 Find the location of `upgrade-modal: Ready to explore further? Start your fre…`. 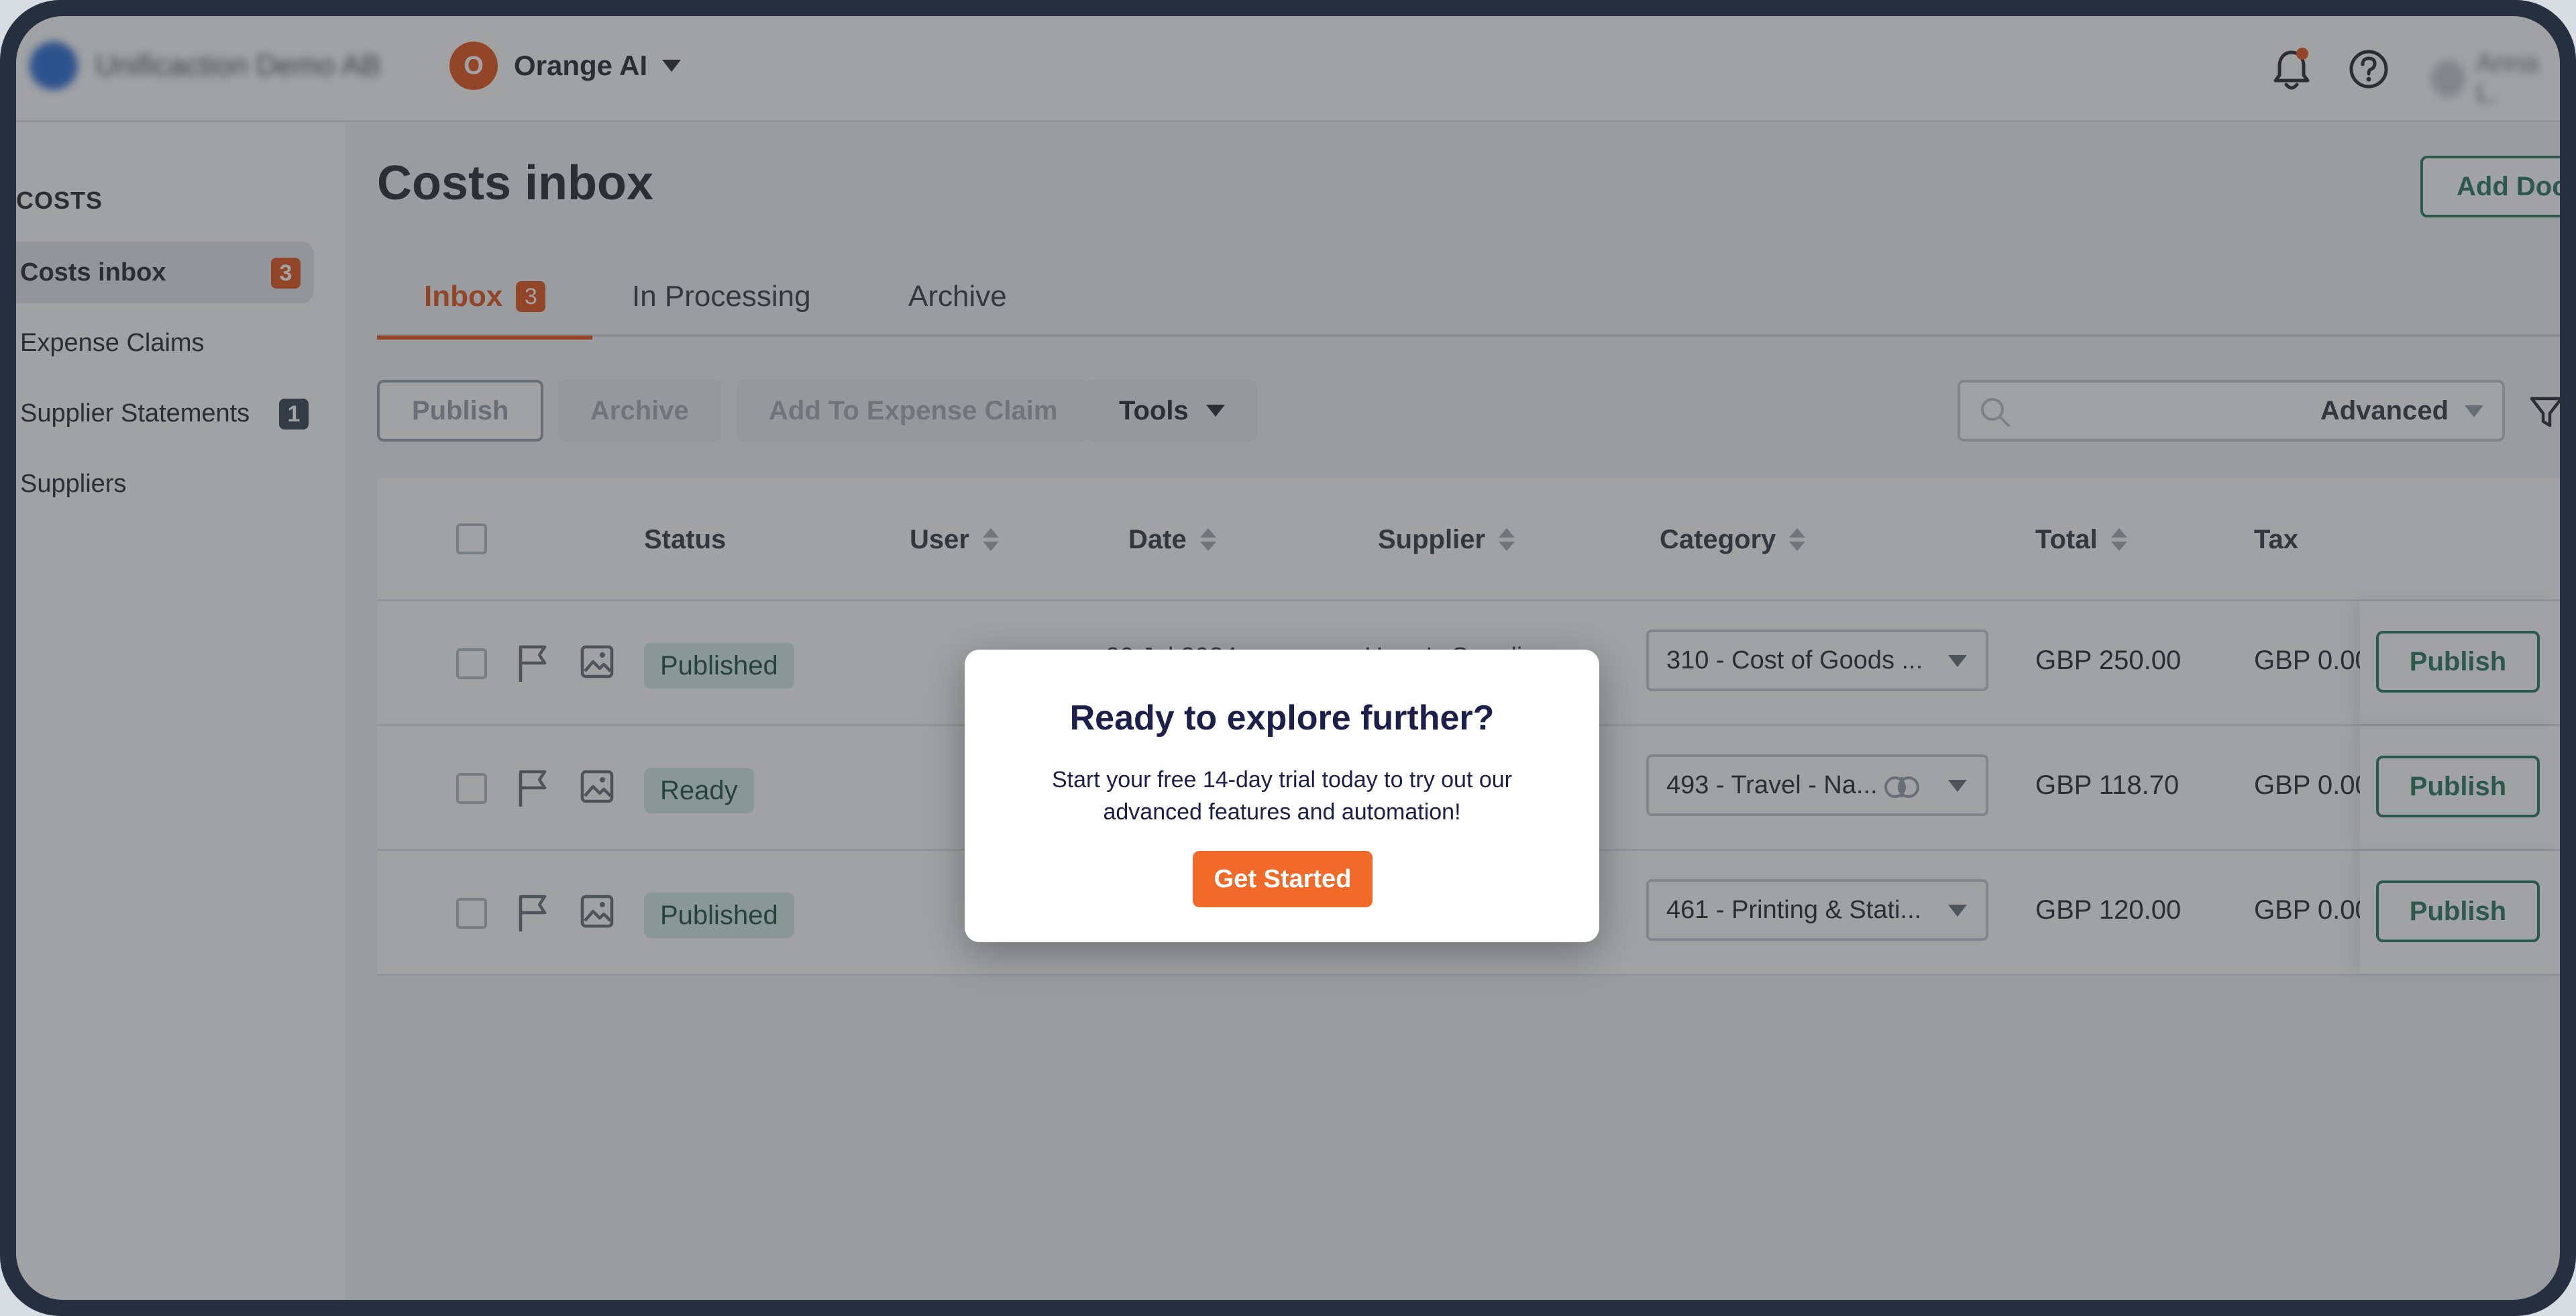

upgrade-modal: Ready to explore further? Start your fre… is located at coordinates (1282, 796).